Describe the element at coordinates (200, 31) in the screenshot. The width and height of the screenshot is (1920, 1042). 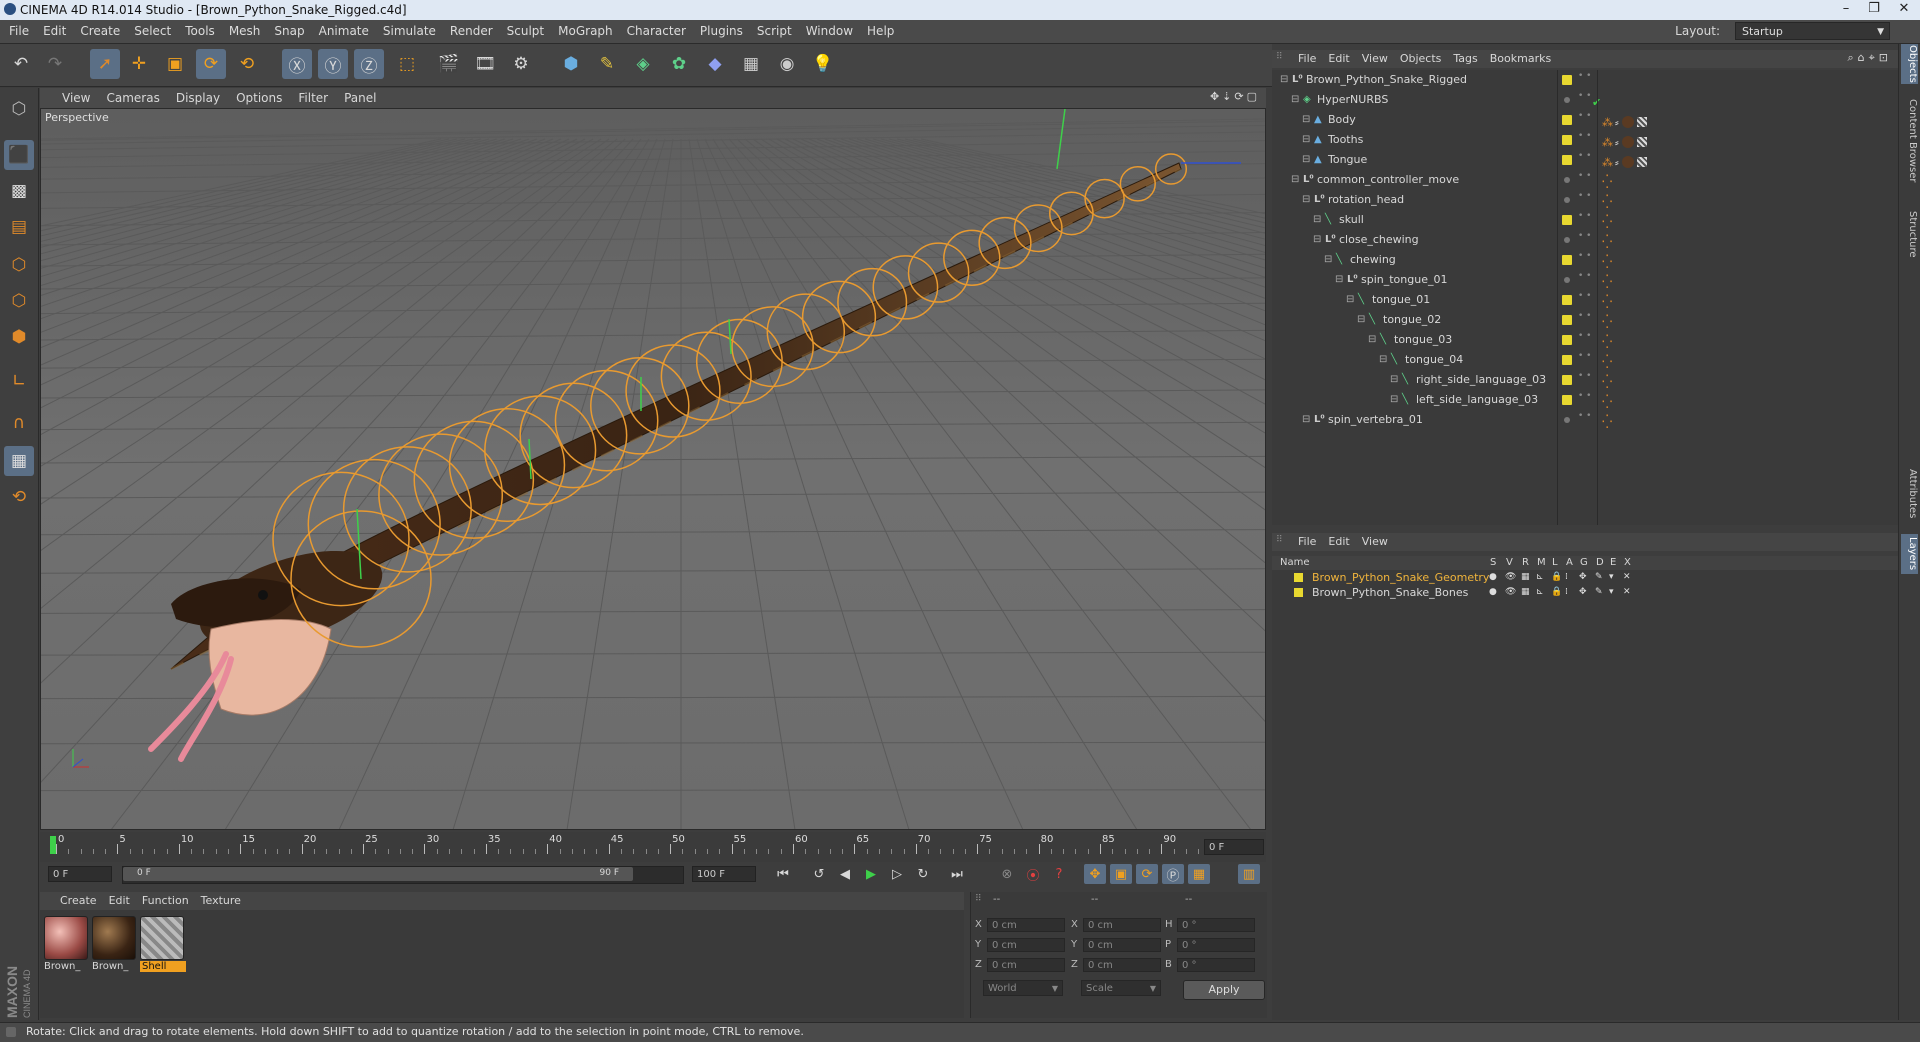
I see `menu-tools: Tools` at that location.